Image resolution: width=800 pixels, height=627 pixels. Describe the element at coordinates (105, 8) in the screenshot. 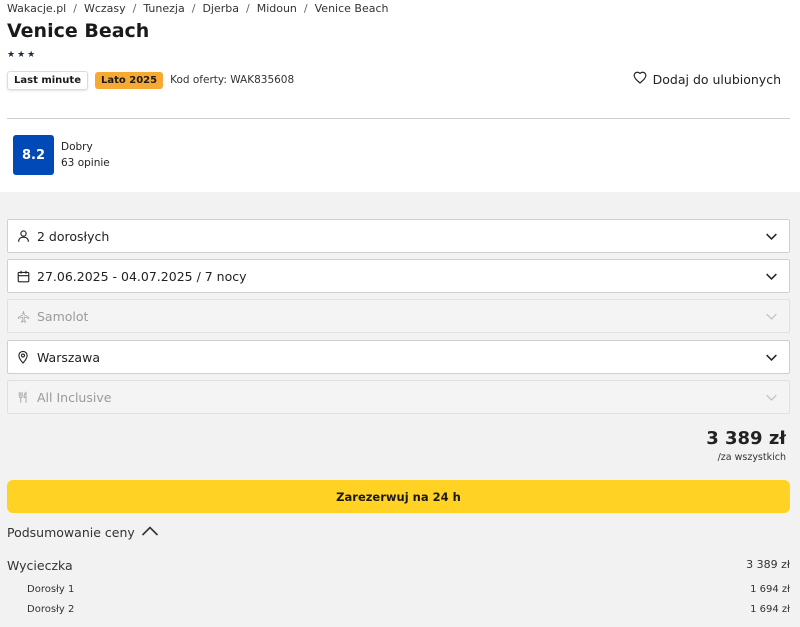

I see `breadcrumb-item: Wczasy` at that location.